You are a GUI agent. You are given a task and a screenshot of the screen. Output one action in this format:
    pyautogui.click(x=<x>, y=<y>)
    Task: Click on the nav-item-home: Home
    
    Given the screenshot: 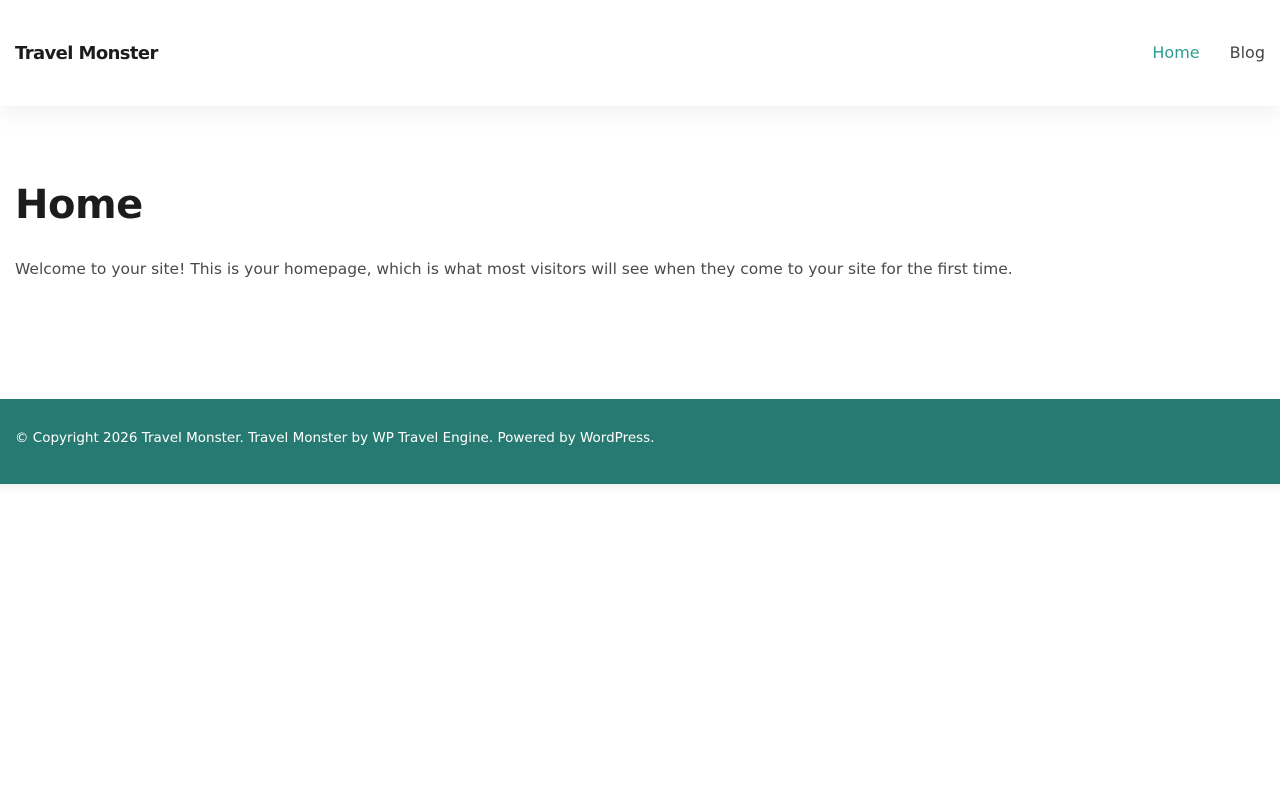 What is the action you would take?
    pyautogui.click(x=1175, y=53)
    